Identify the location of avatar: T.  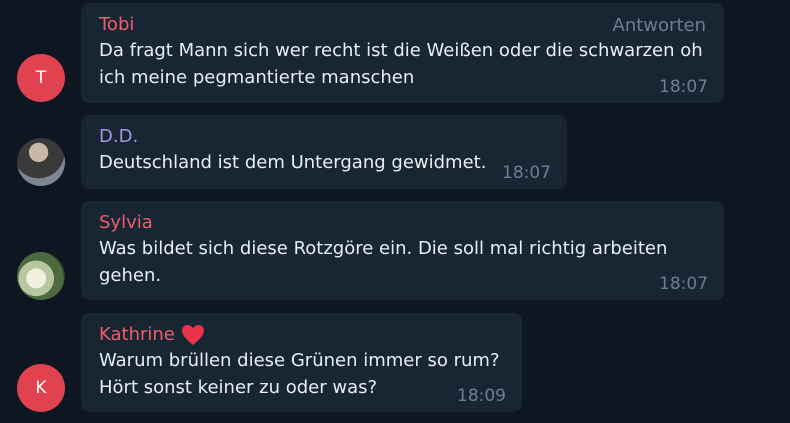
(41, 78).